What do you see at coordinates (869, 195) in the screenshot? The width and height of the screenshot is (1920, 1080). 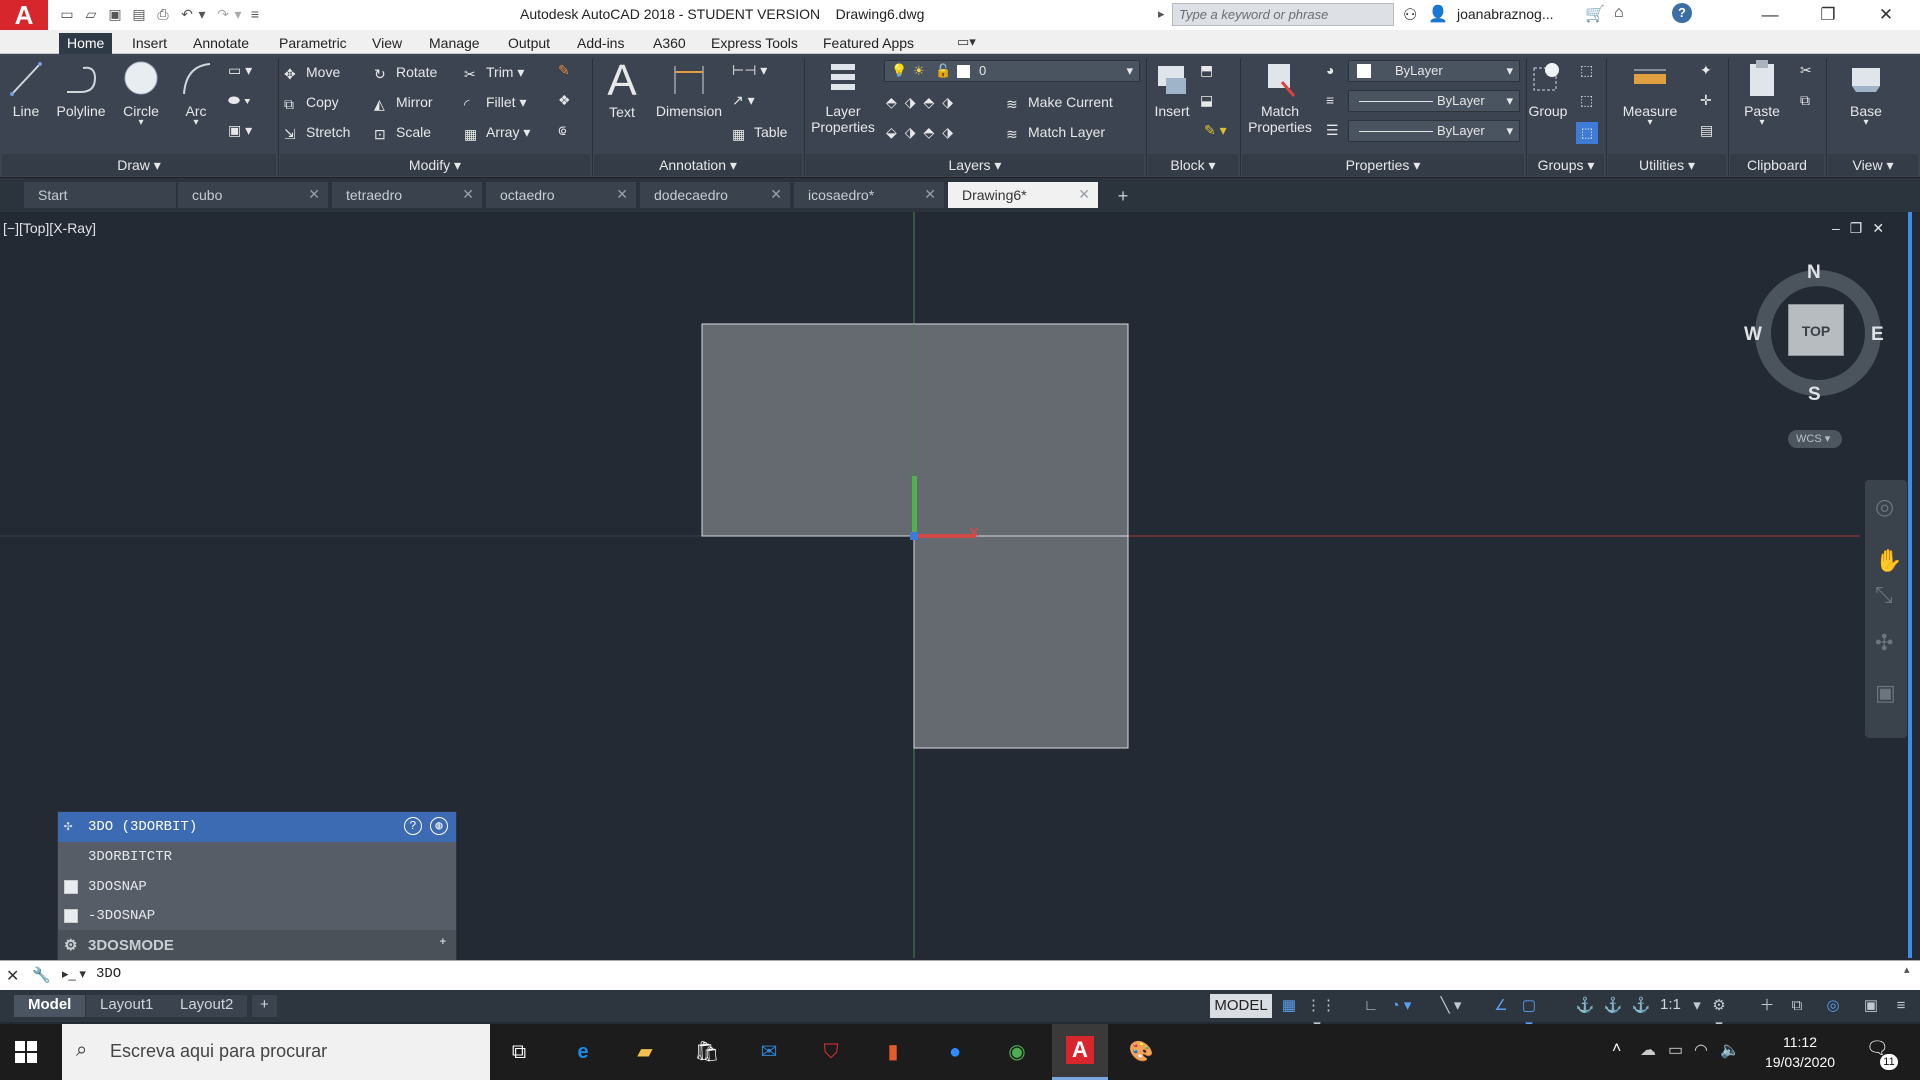 I see `doc-tab-icosaedro: icosaedro* ✕` at bounding box center [869, 195].